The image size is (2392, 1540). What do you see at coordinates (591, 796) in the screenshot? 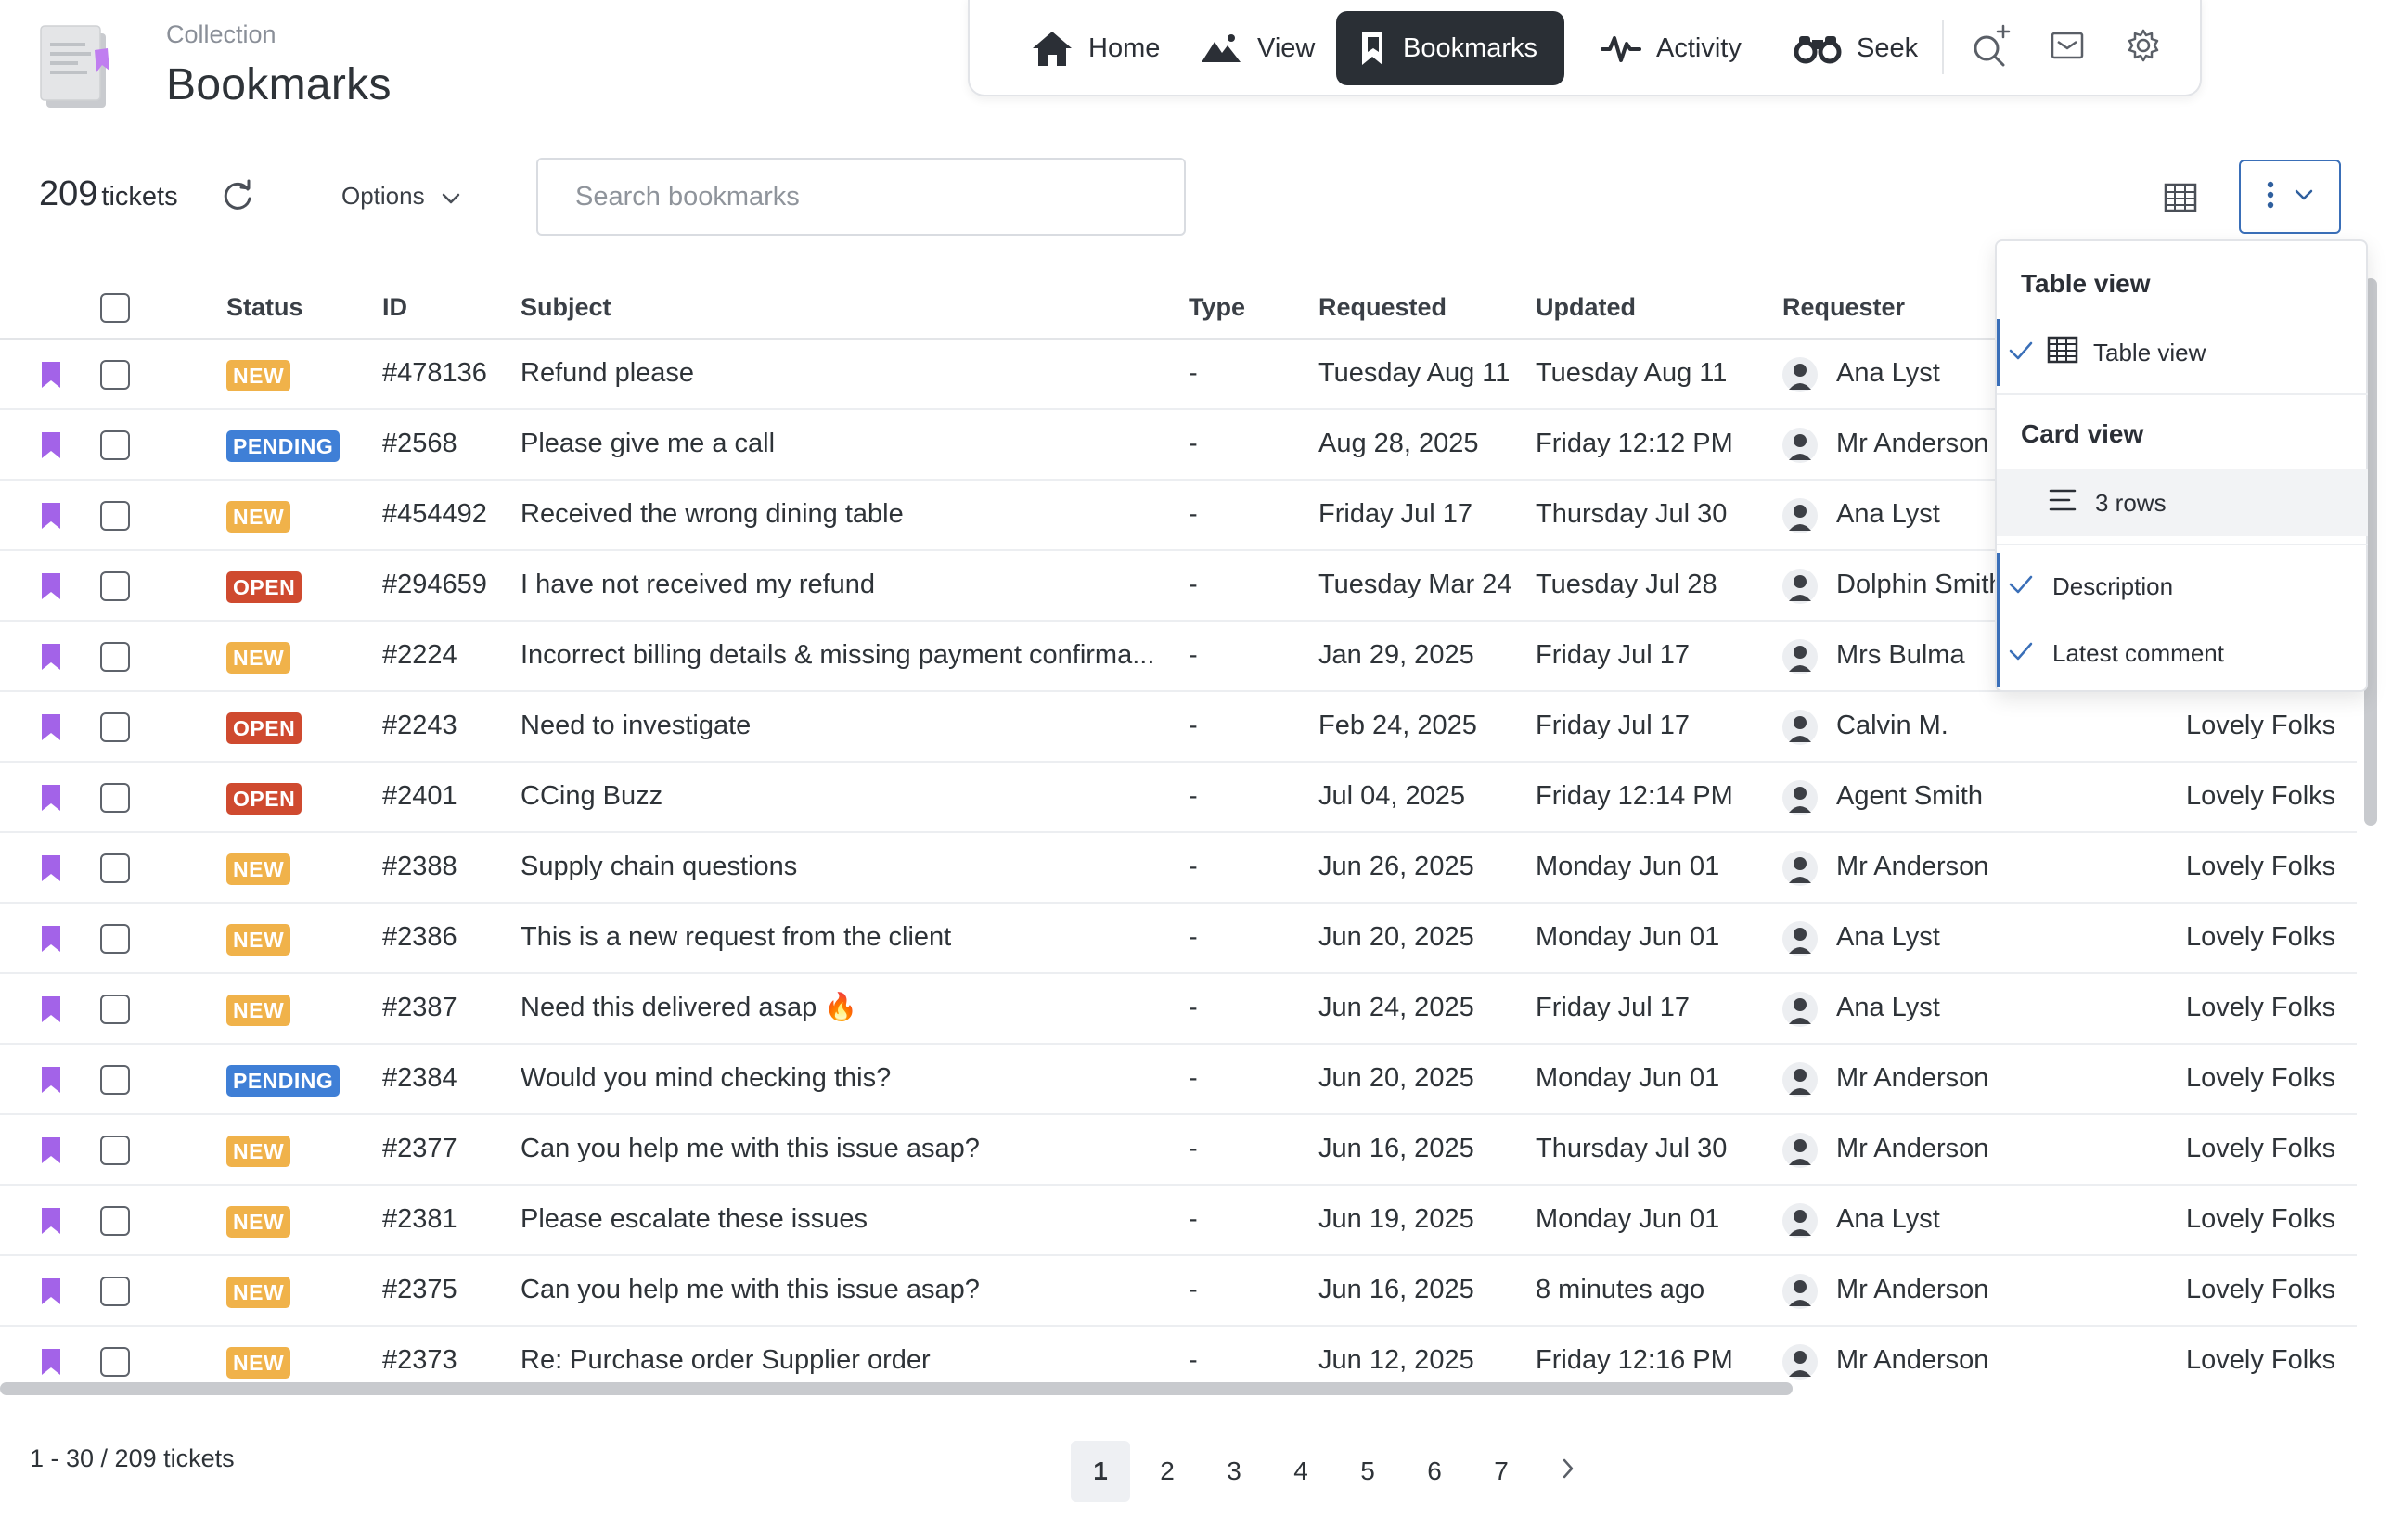
I see `ticket-subject: CCing Buzz` at bounding box center [591, 796].